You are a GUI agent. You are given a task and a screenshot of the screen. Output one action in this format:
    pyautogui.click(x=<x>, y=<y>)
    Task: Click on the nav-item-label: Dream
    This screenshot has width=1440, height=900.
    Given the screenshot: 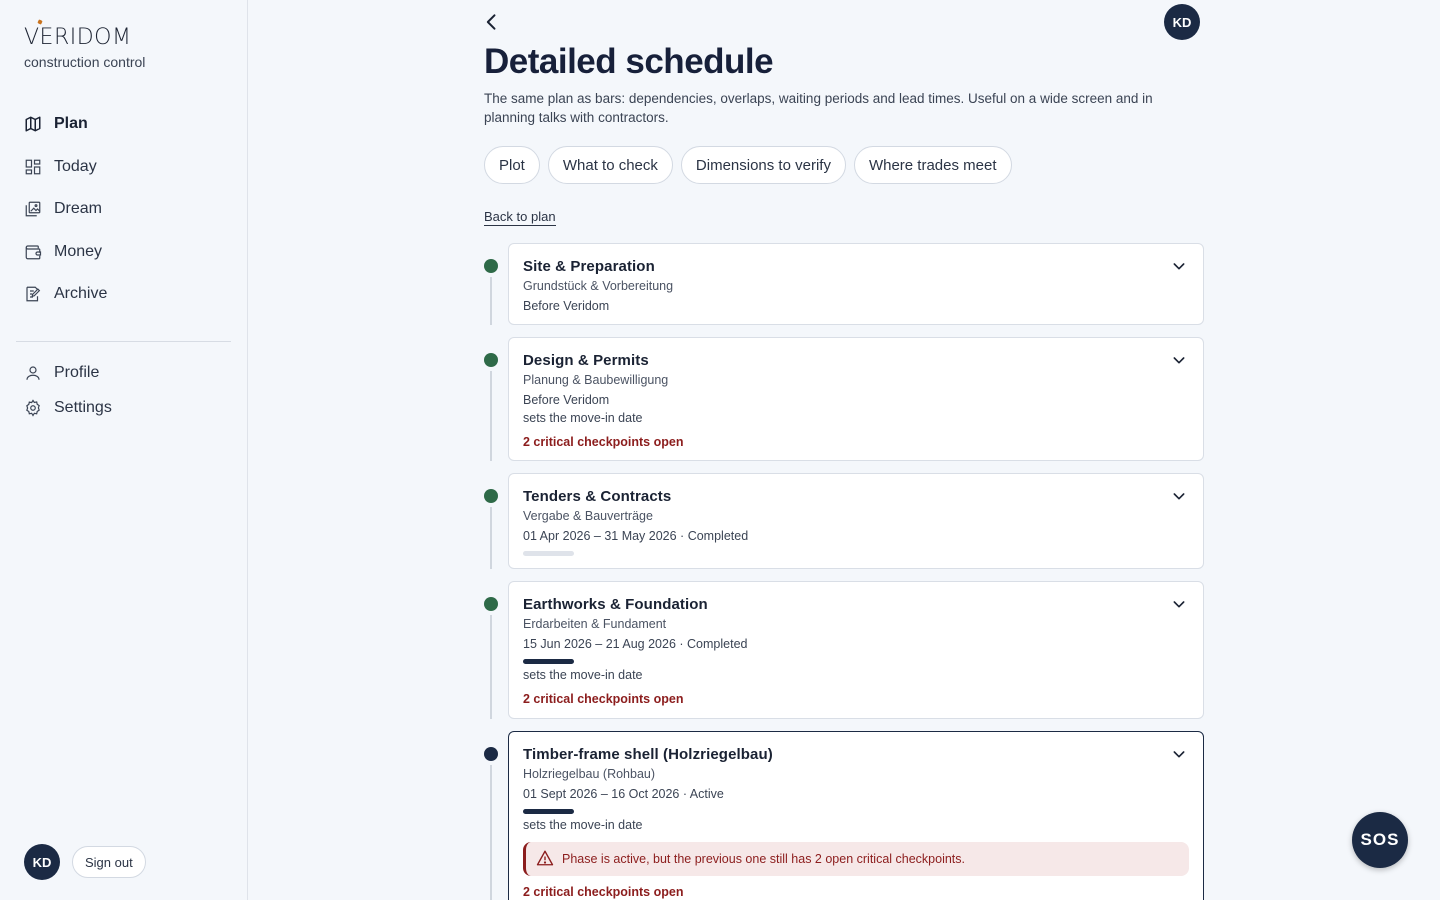 What is the action you would take?
    pyautogui.click(x=78, y=208)
    